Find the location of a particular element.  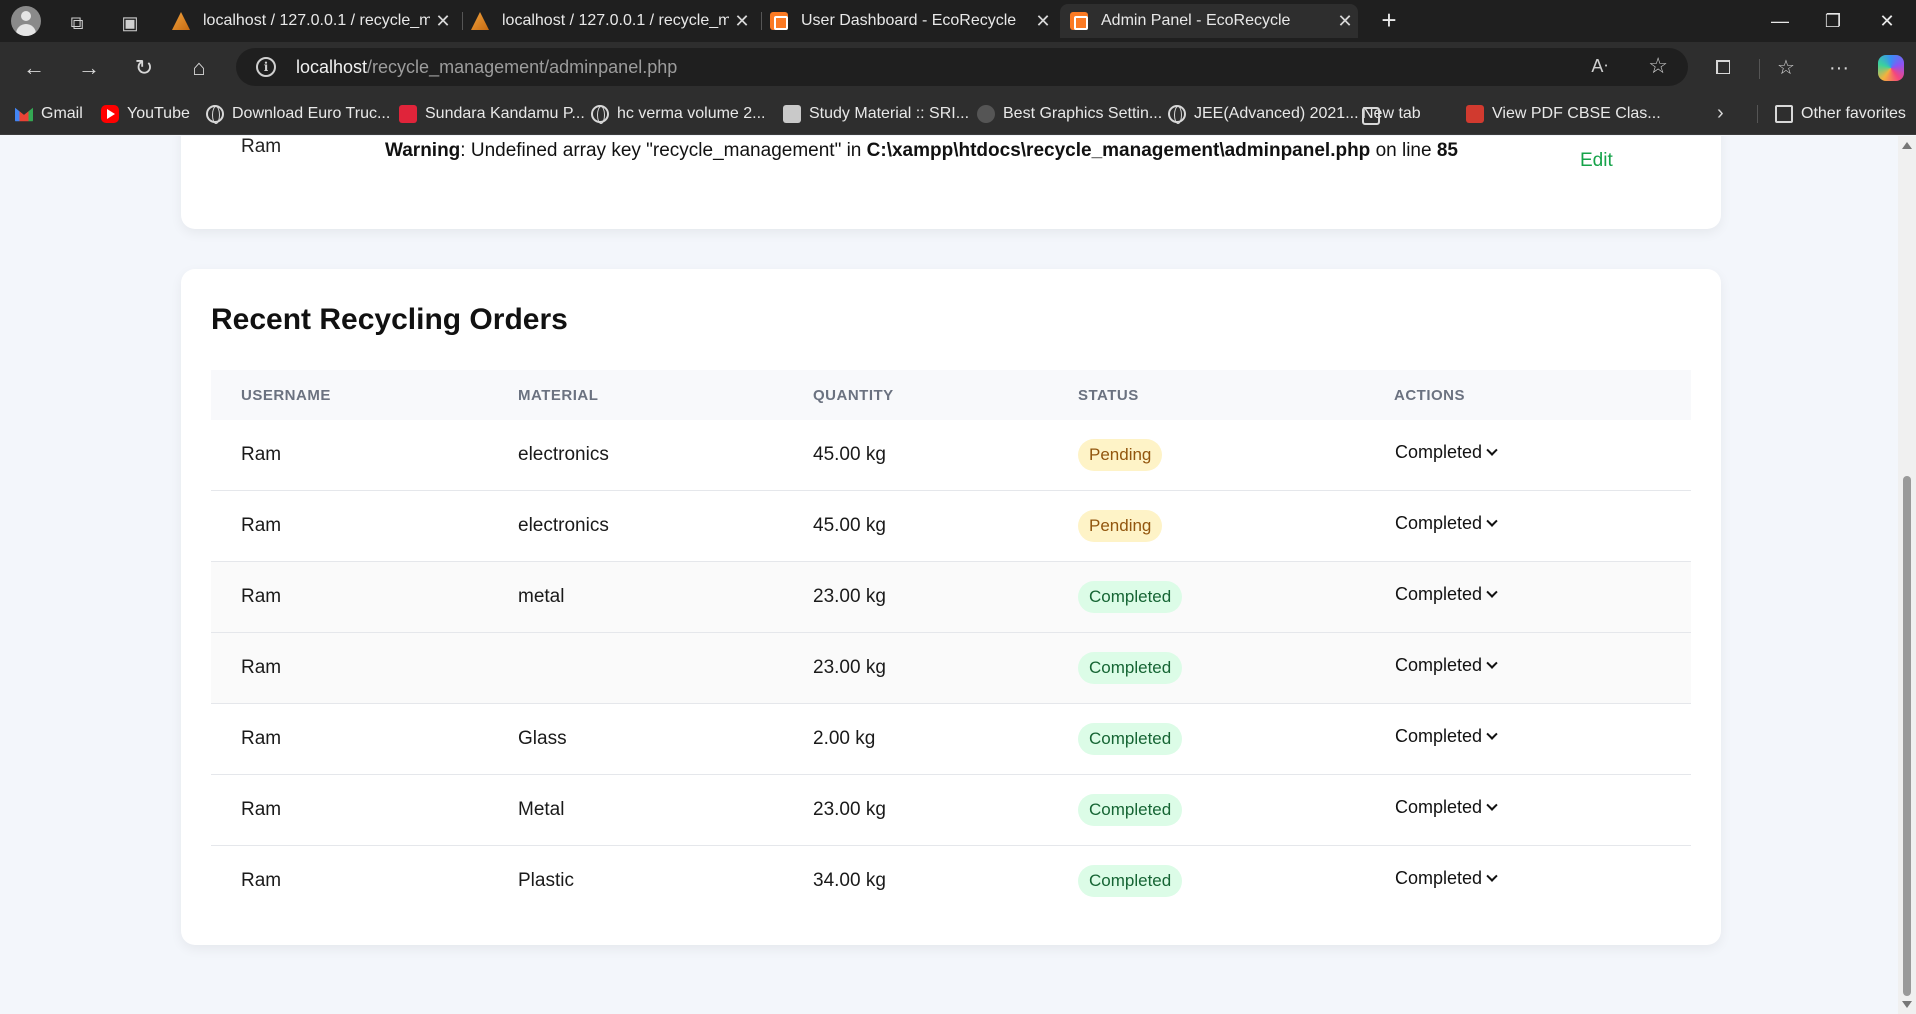

bookmark-youtube: YouTube is located at coordinates (145, 114).